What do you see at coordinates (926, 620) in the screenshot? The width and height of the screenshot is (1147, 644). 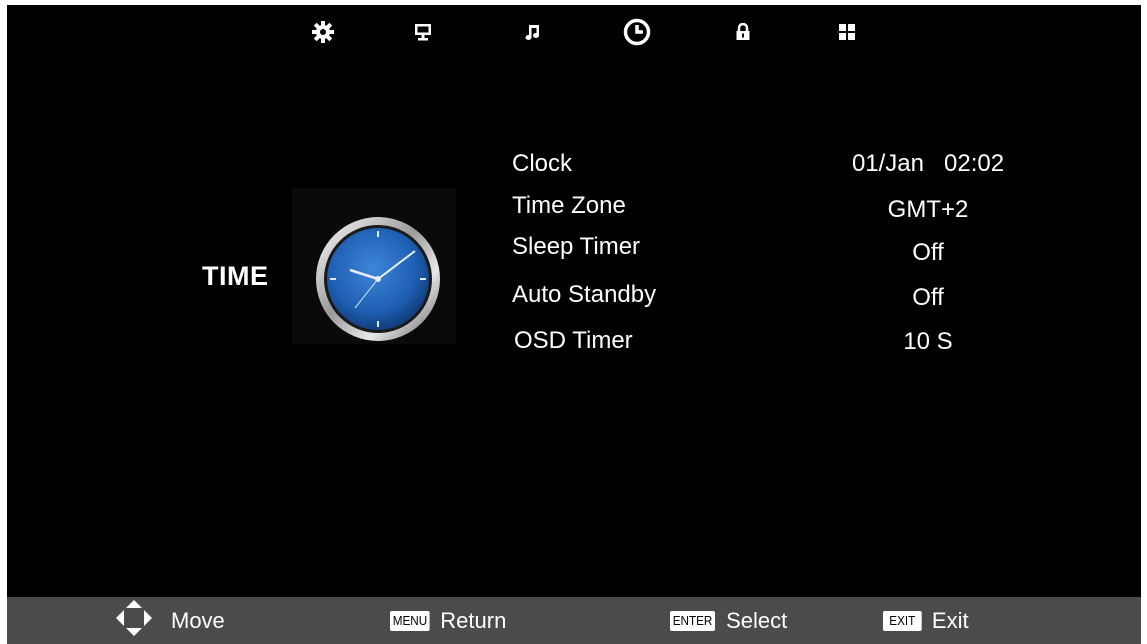 I see `hint-exit: EXIT Exit` at bounding box center [926, 620].